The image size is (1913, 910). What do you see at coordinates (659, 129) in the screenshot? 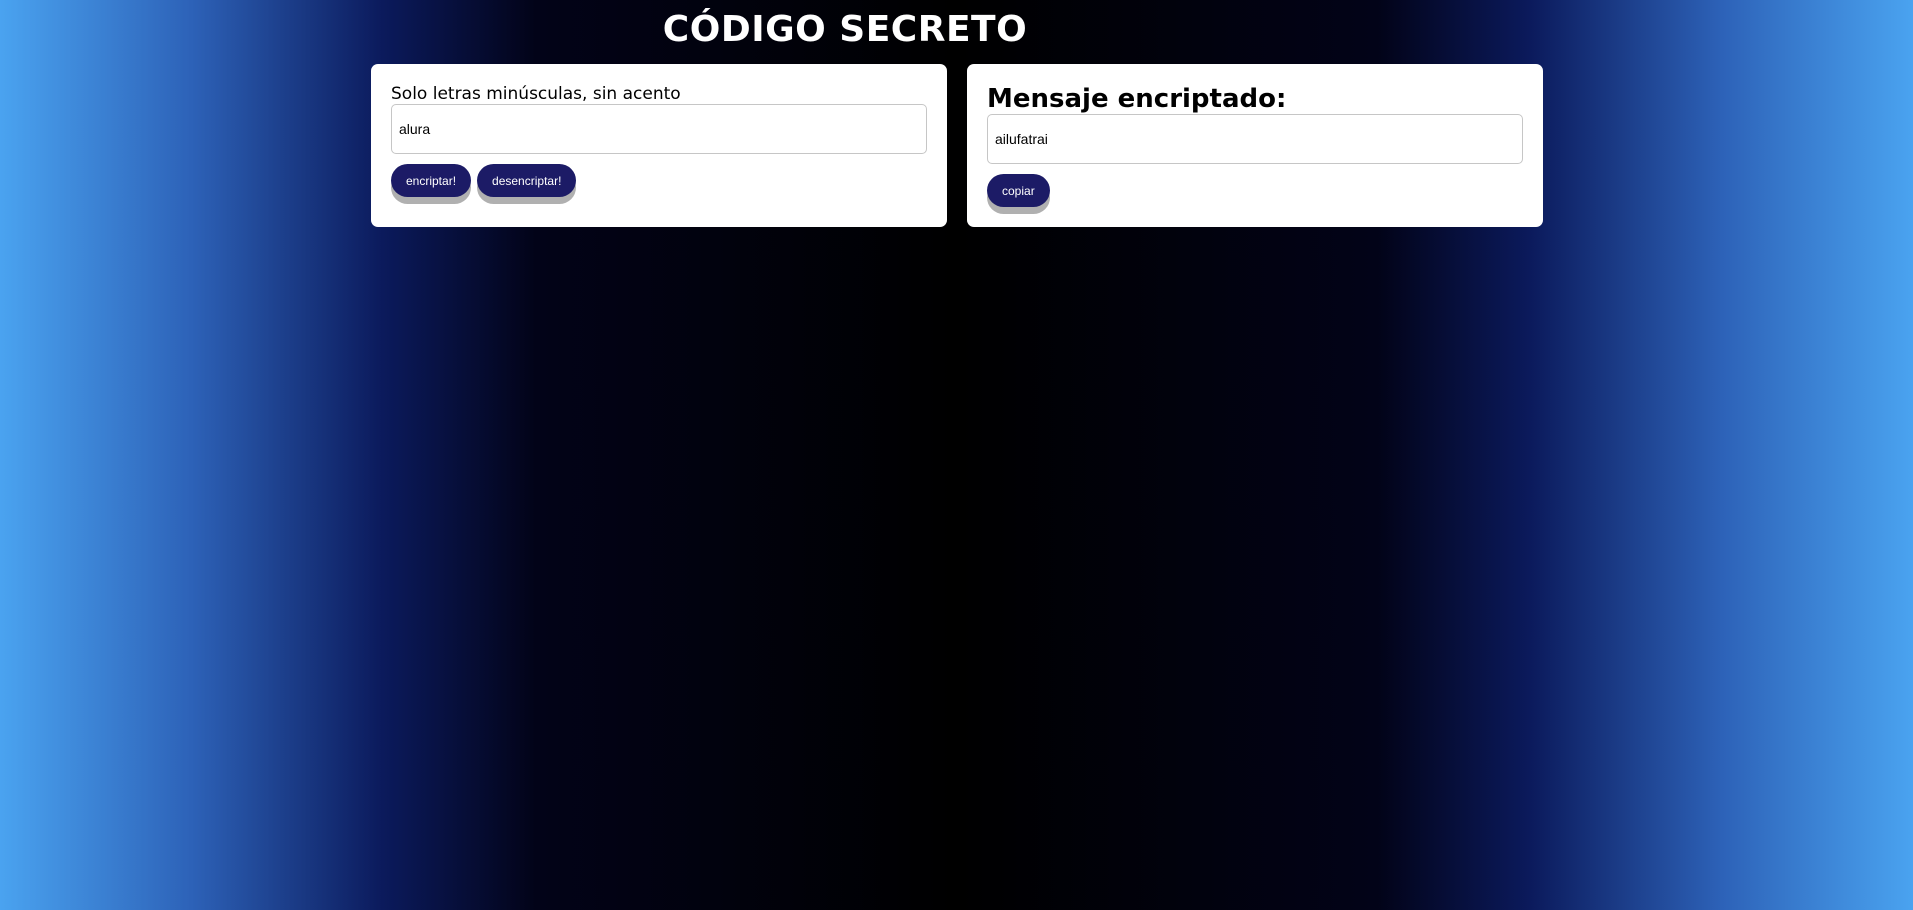
I see `message-input` at bounding box center [659, 129].